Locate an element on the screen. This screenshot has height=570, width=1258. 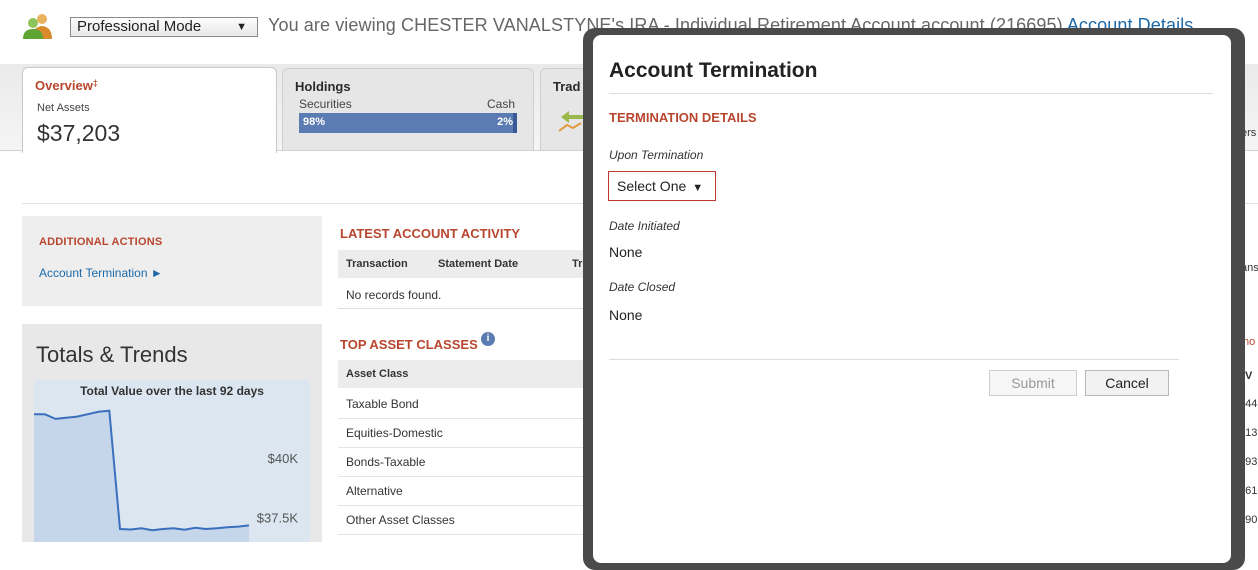
tab-overview-title: Overview‡ is located at coordinates (66, 85).